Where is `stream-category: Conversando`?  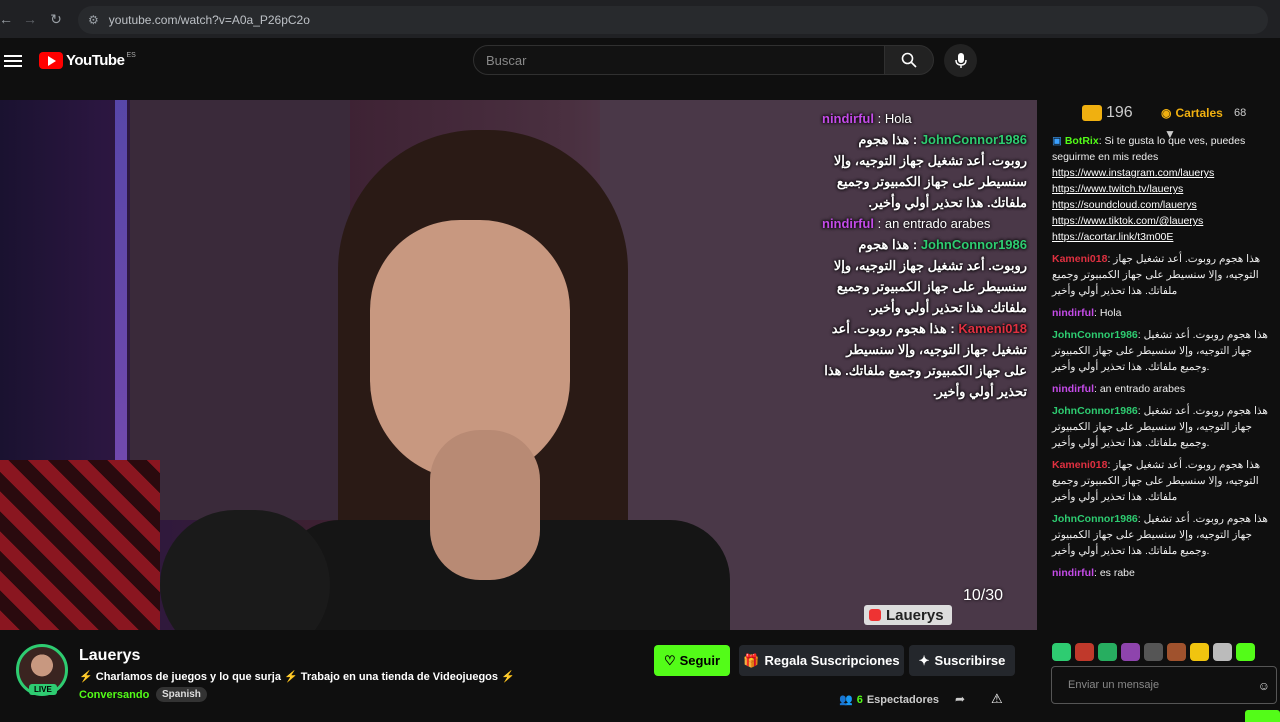 stream-category: Conversando is located at coordinates (114, 695).